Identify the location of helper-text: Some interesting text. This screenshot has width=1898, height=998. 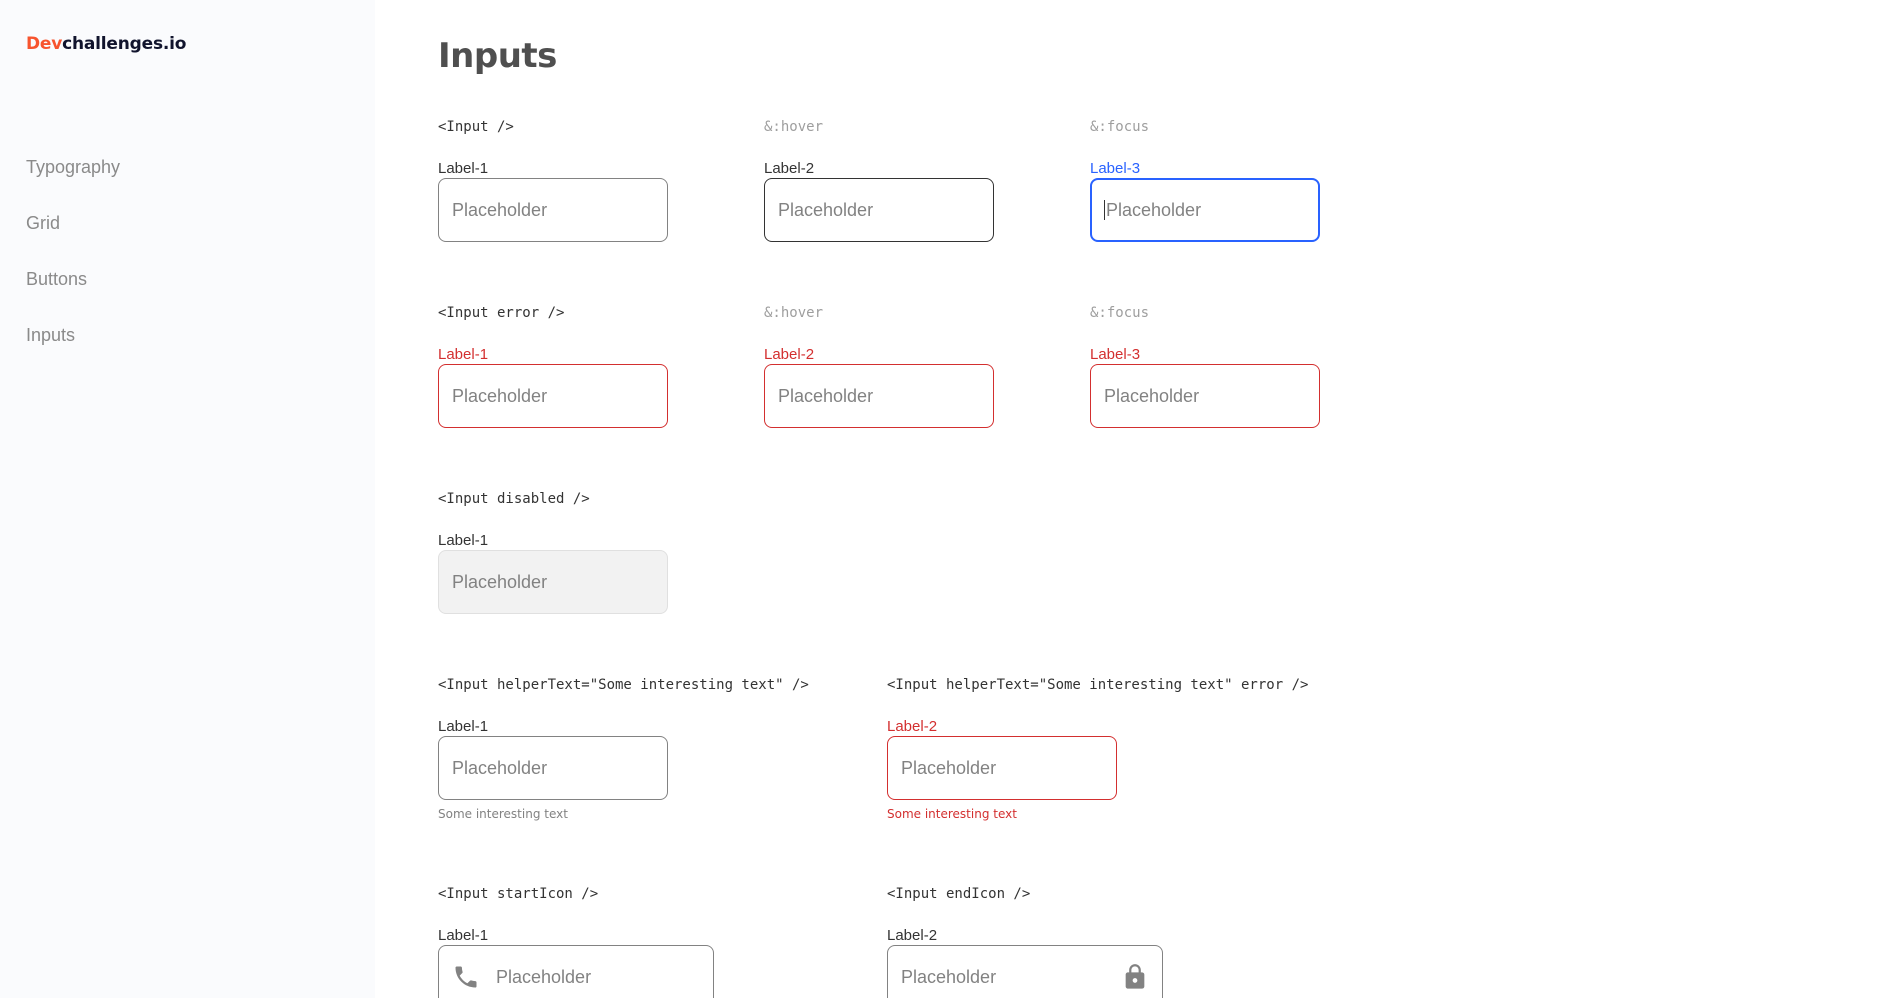
(503, 814).